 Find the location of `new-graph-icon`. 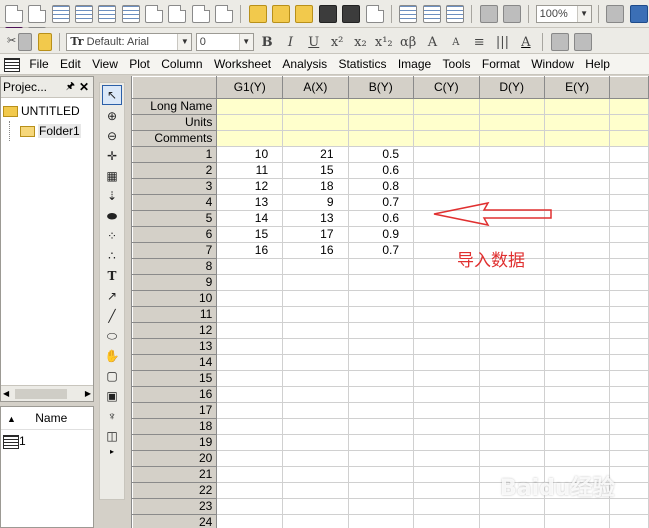

new-graph-icon is located at coordinates (200, 14).